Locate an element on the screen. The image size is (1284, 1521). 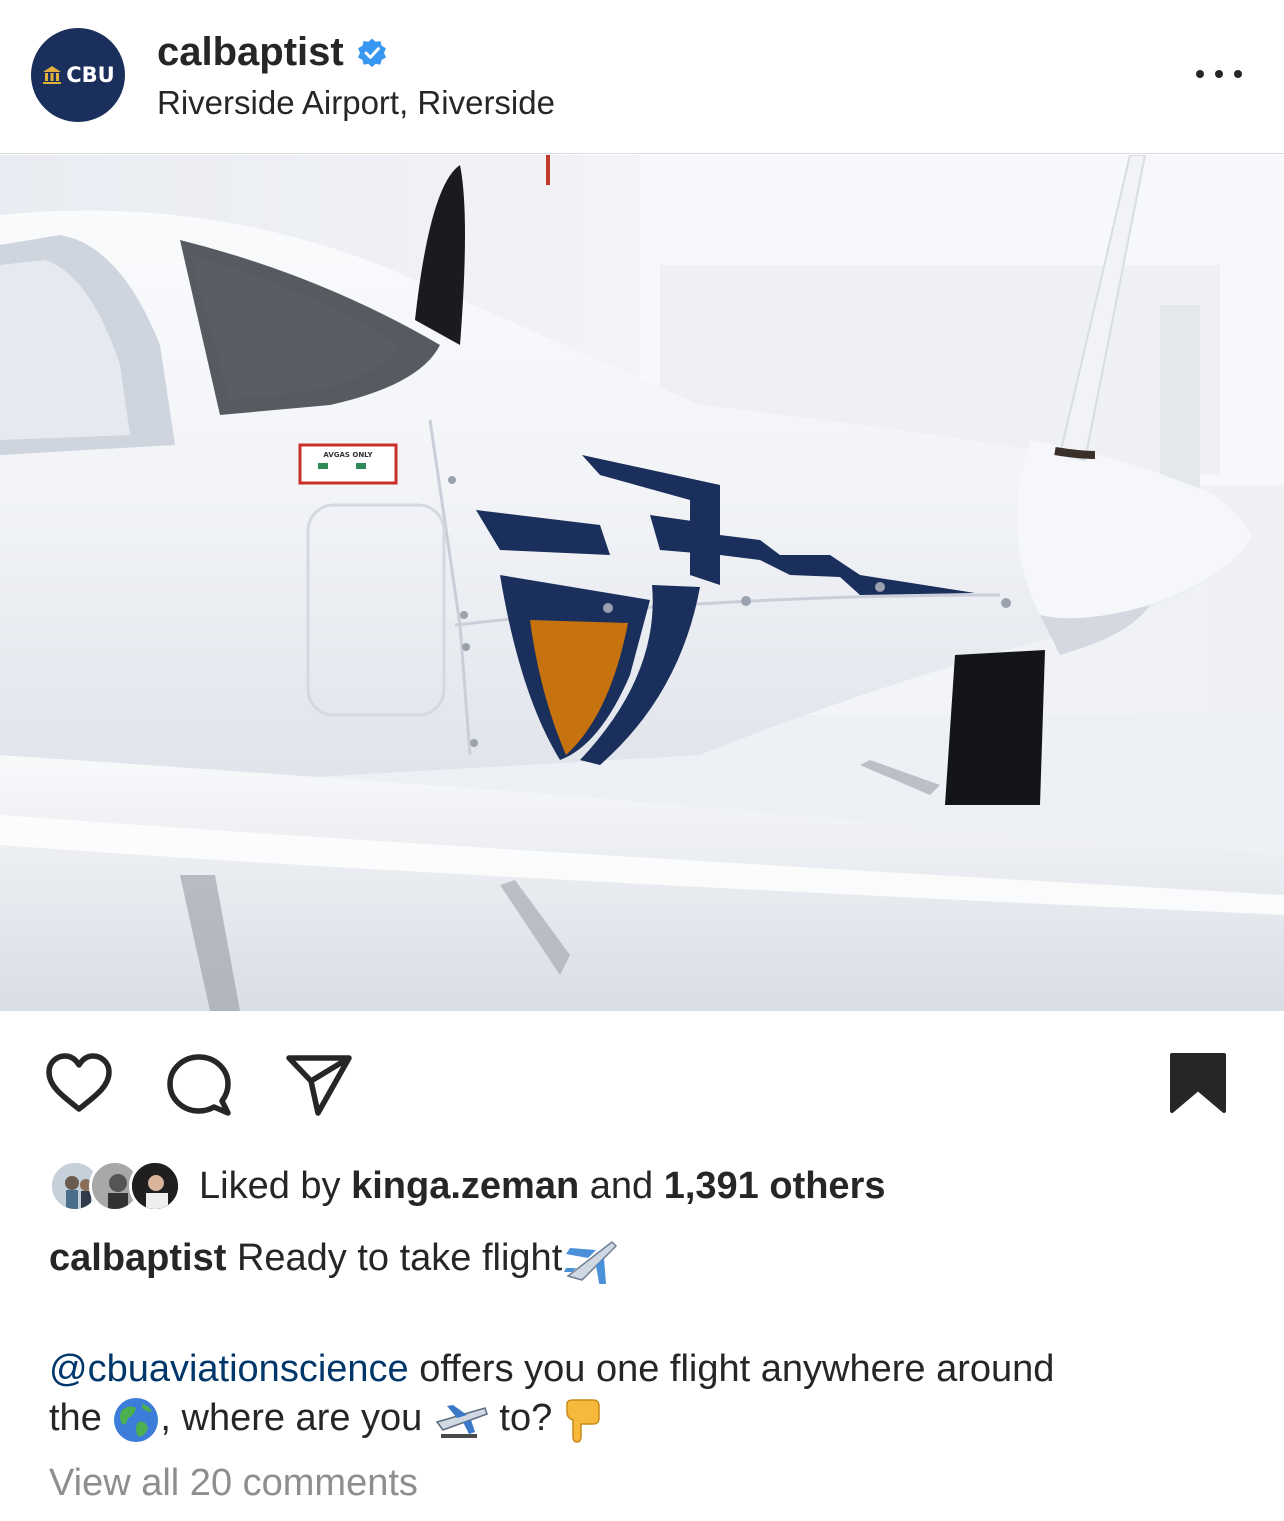
pointing-down-icon is located at coordinates (583, 1421).